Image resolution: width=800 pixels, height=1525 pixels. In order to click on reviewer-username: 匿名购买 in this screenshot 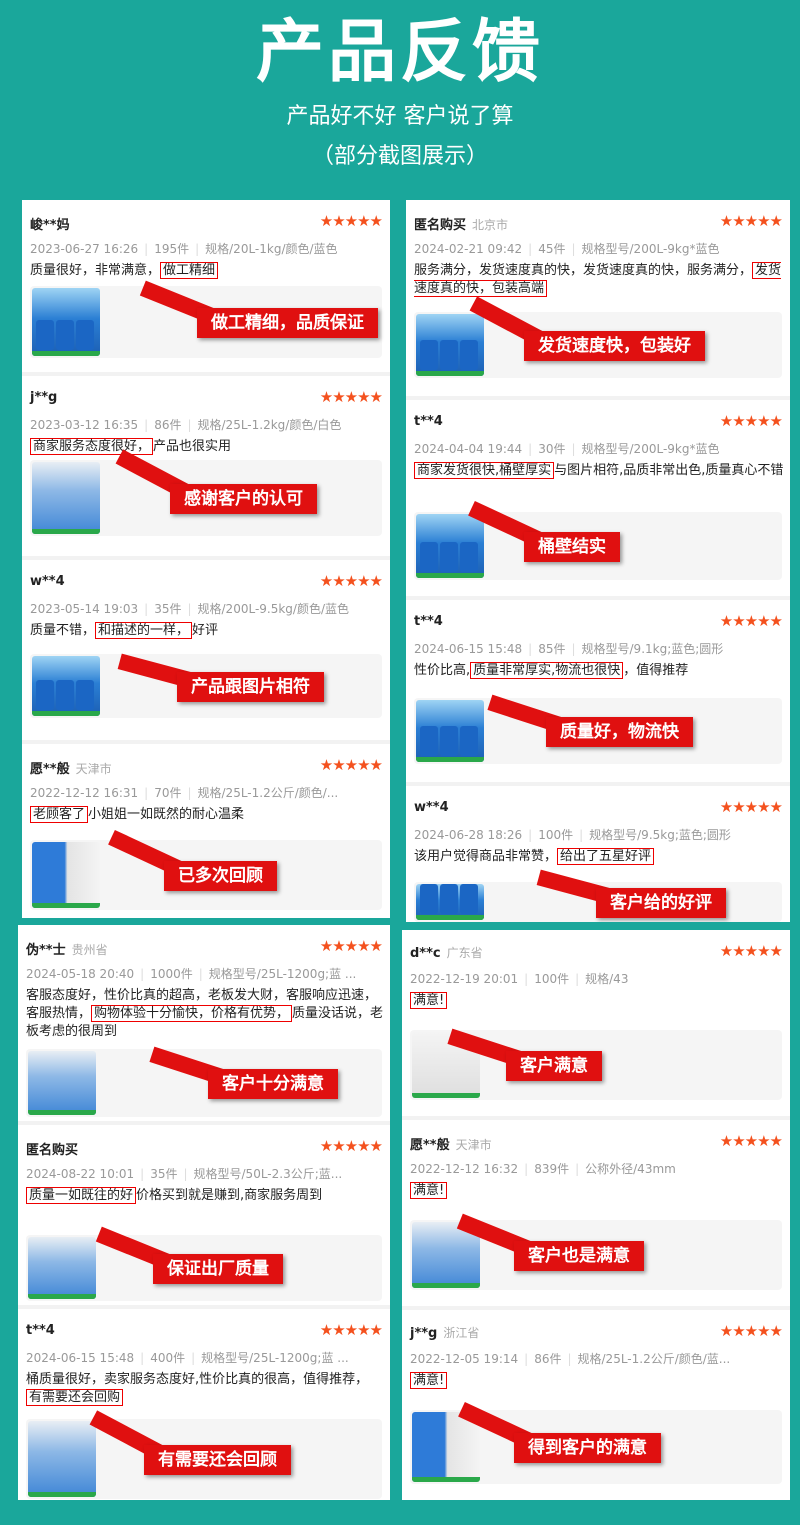, I will do `click(440, 225)`.